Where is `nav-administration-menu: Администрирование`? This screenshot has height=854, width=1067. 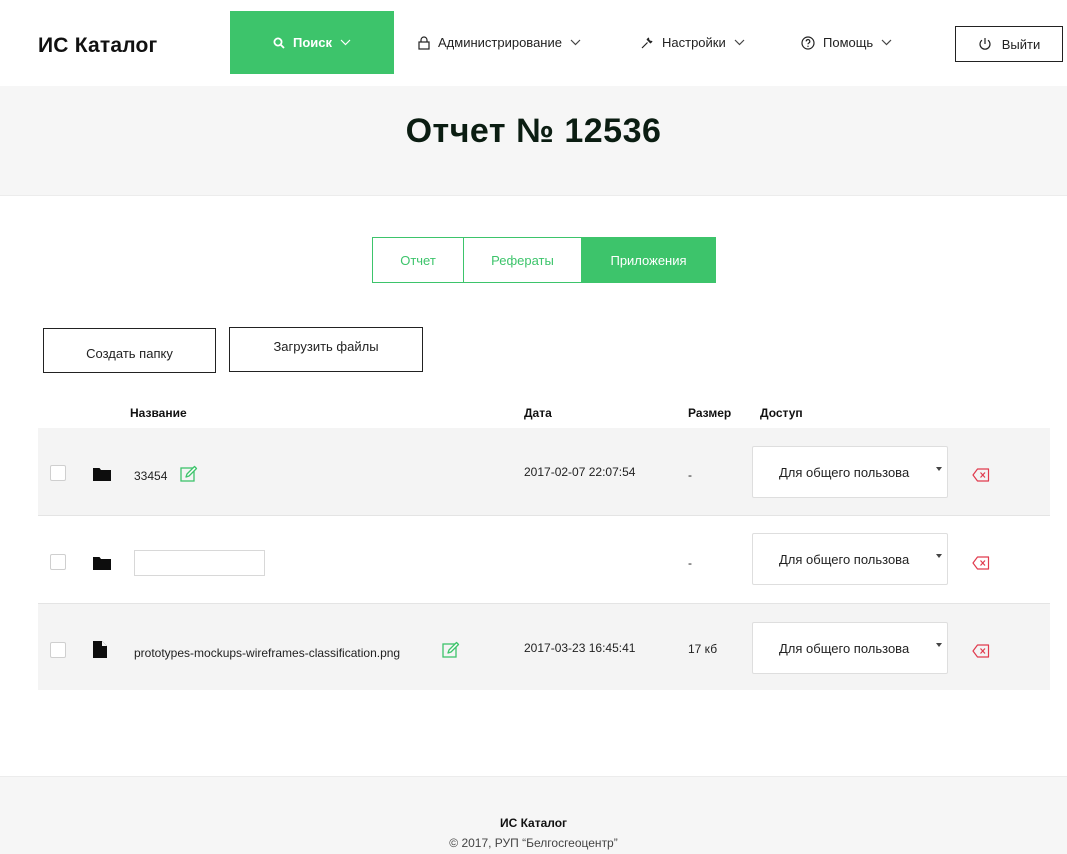
nav-administration-menu: Администрирование is located at coordinates (499, 42).